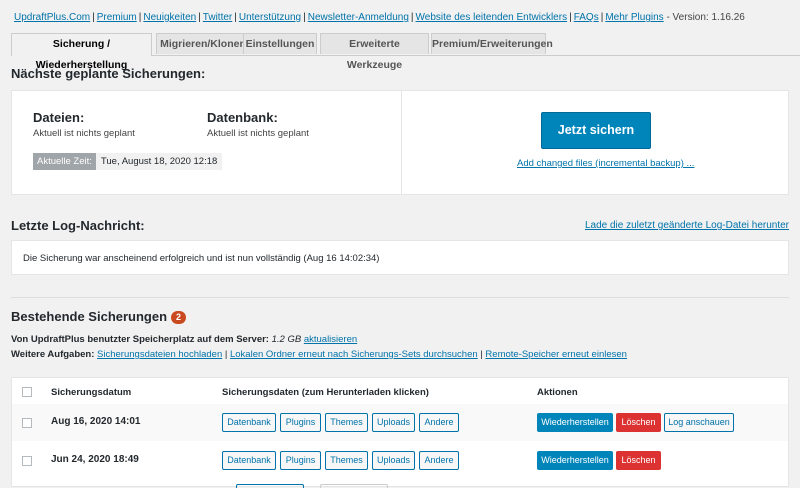 The height and width of the screenshot is (488, 800). What do you see at coordinates (374, 52) in the screenshot?
I see `tab-advanced-tools: Erweiterte Werkzeuge` at bounding box center [374, 52].